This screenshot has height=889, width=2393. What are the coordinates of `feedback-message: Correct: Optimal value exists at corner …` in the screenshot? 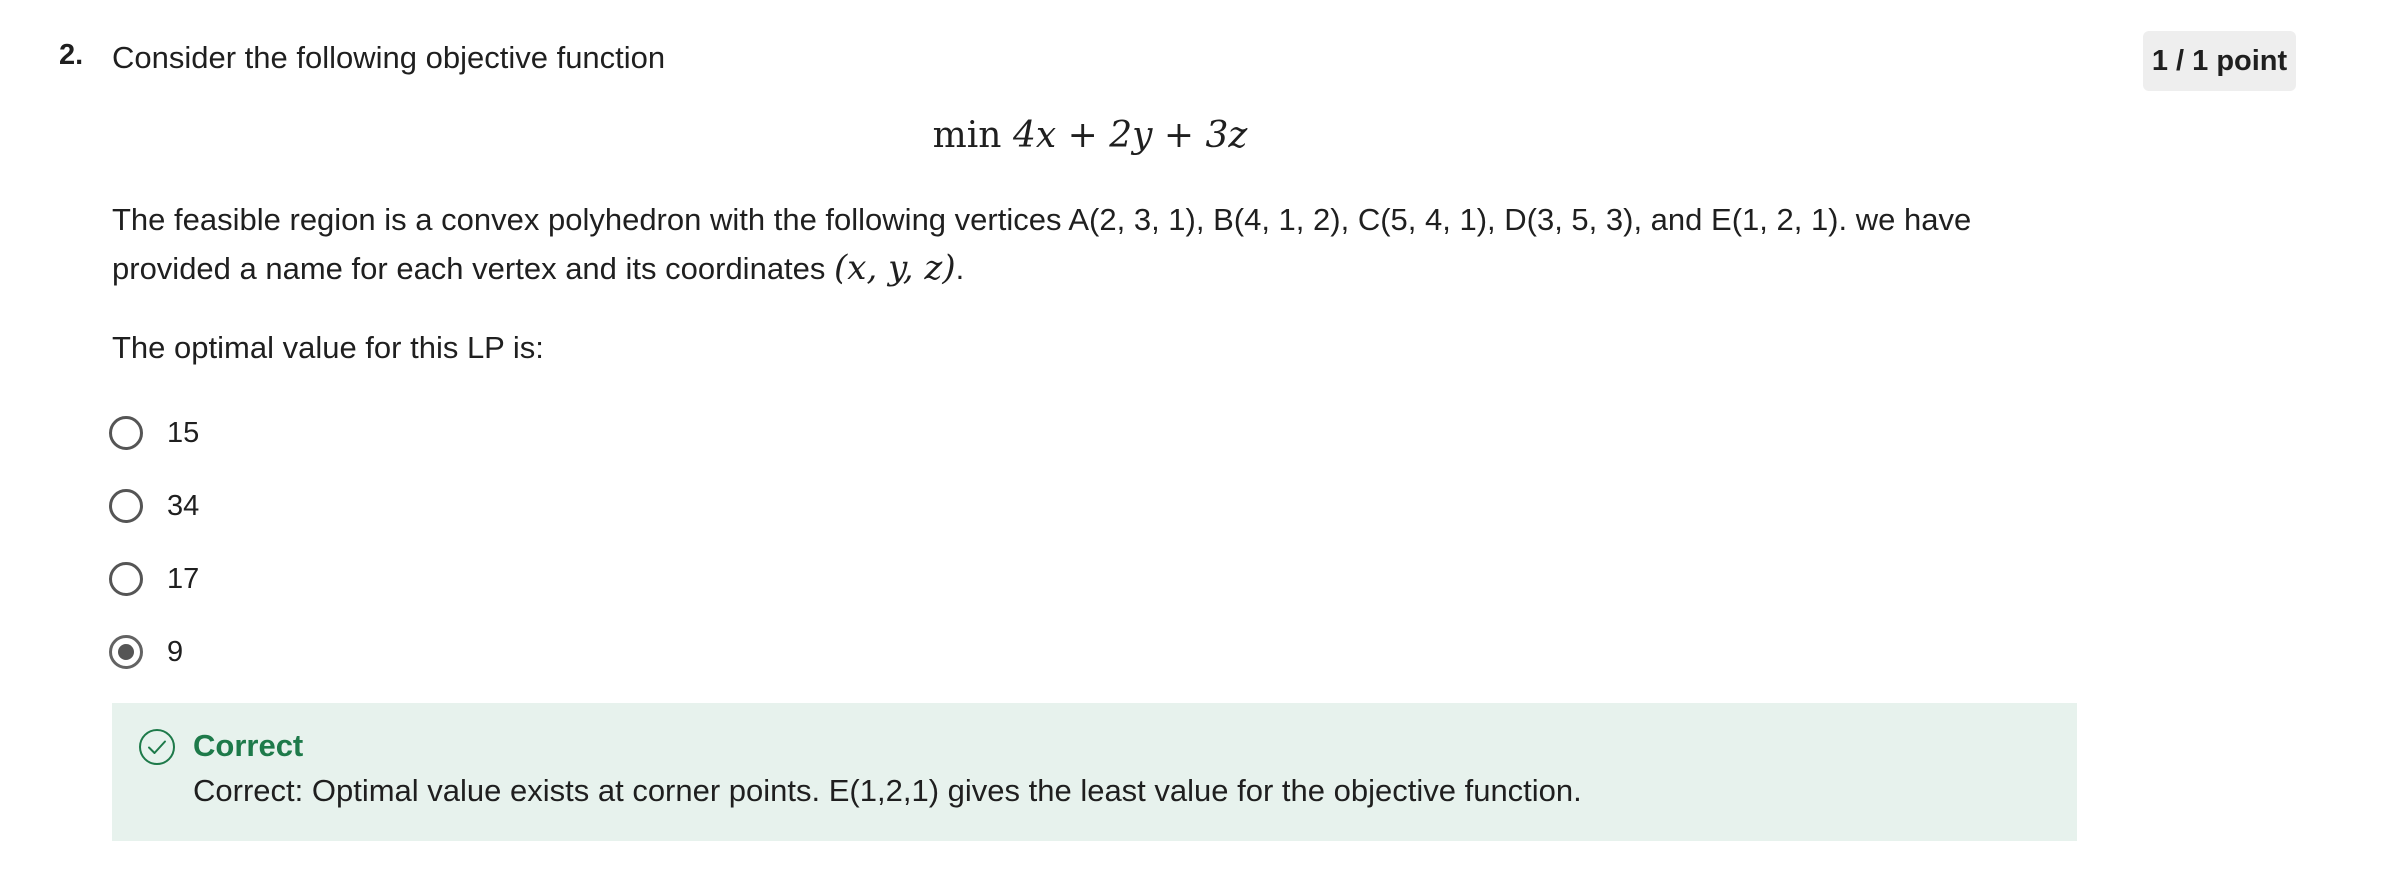 It's located at (887, 790).